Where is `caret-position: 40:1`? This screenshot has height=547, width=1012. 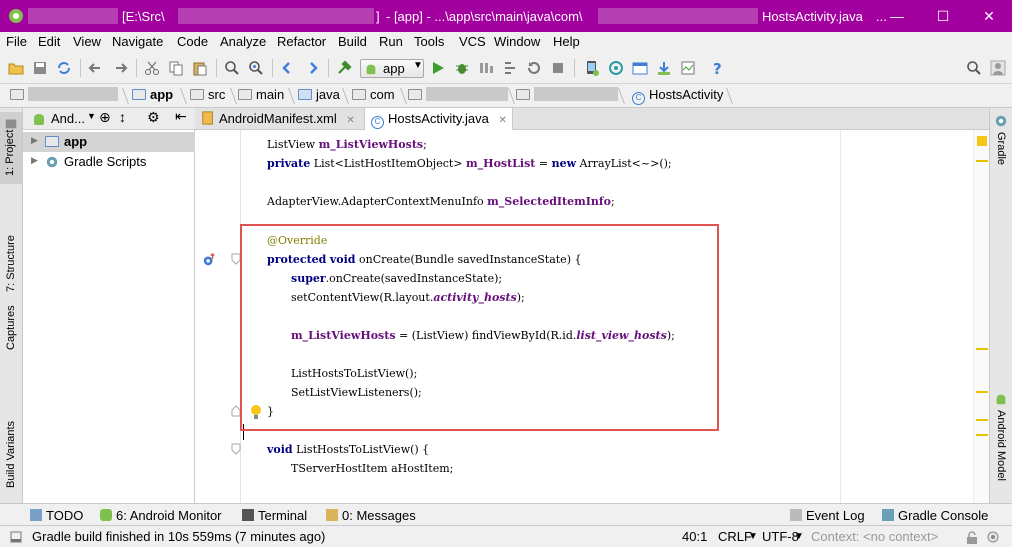 caret-position: 40:1 is located at coordinates (694, 536).